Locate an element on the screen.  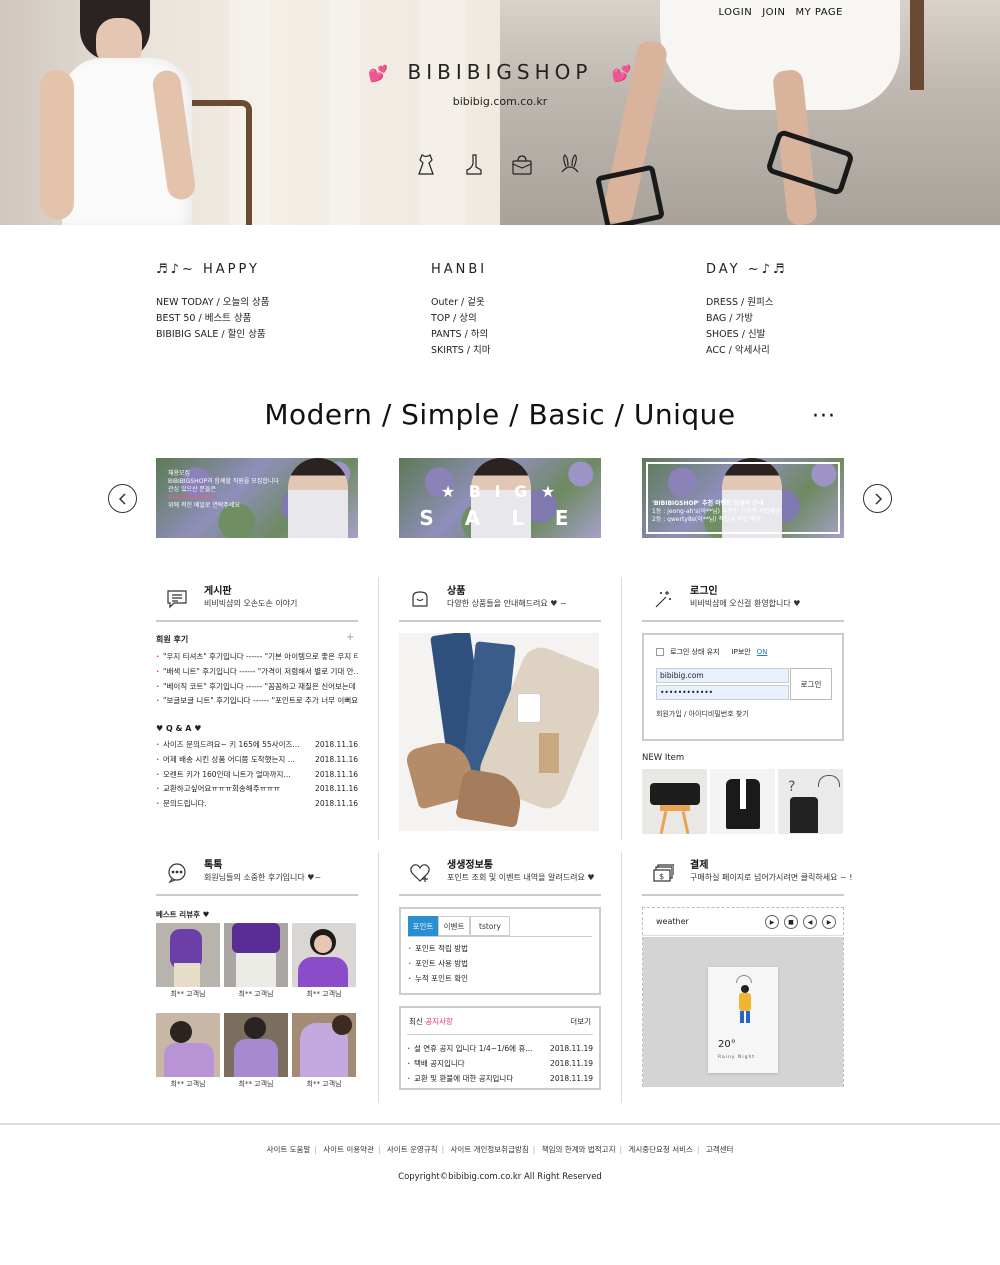
notice-more-link: 더보기 is located at coordinates (580, 1021).